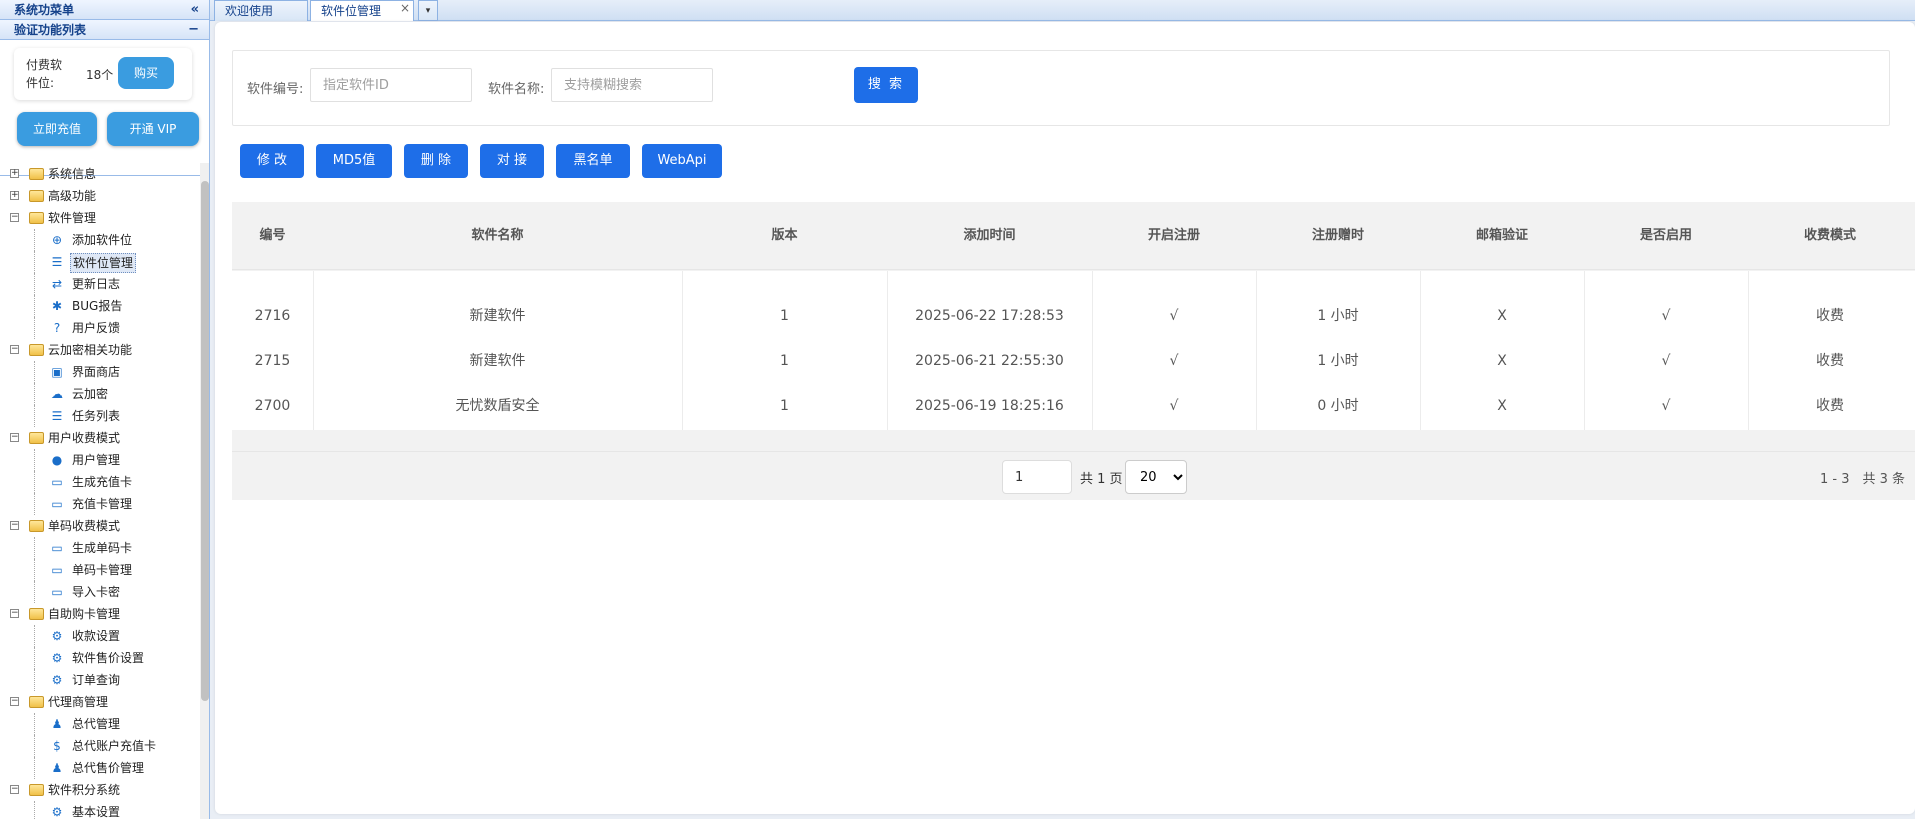 This screenshot has width=1915, height=819. Describe the element at coordinates (96, 592) in the screenshot. I see `tree-label: 导入卡密` at that location.